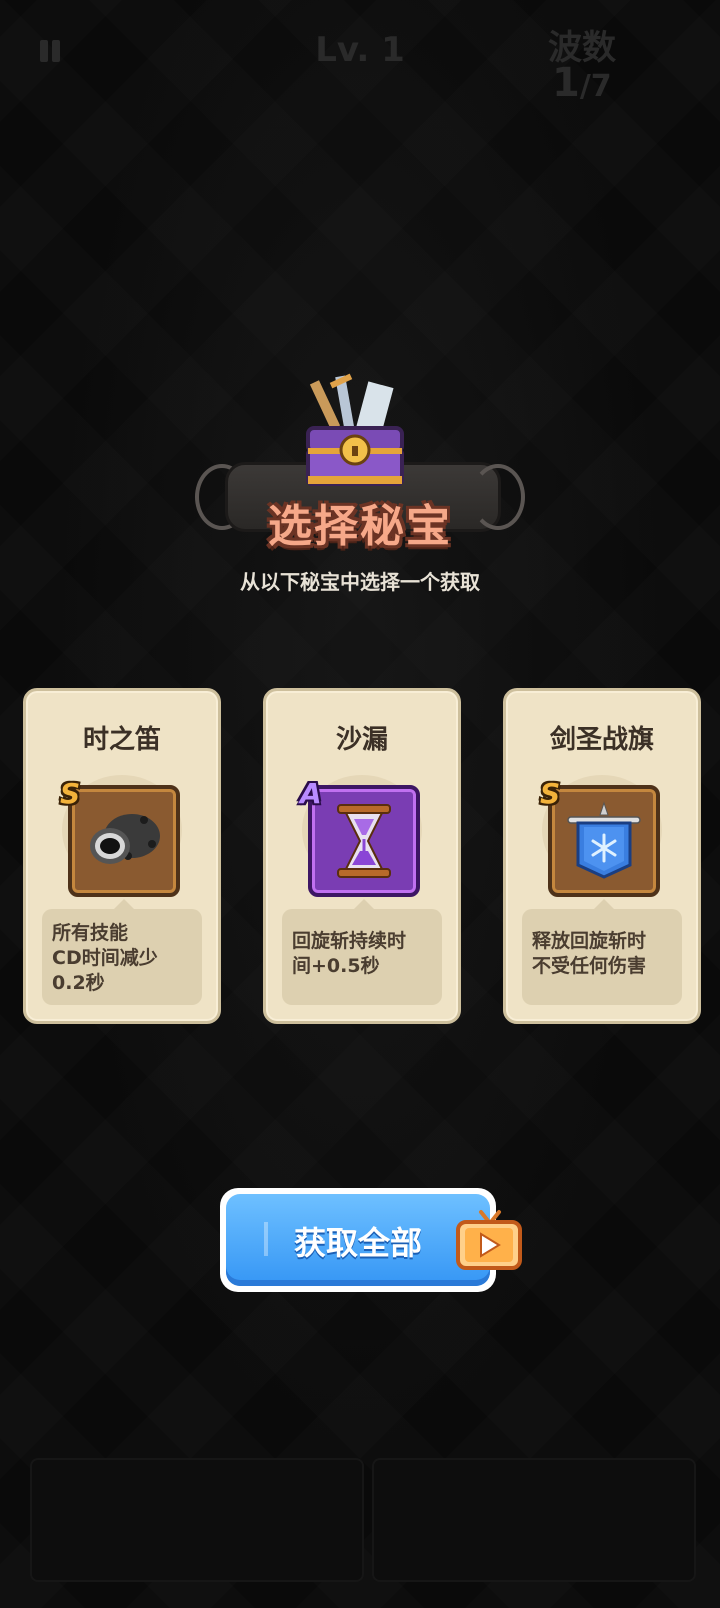 This screenshot has height=1608, width=720. I want to click on treasure-card-1: 时之笛 S 所有技能 CD时间减少 0.2秒, so click(122, 856).